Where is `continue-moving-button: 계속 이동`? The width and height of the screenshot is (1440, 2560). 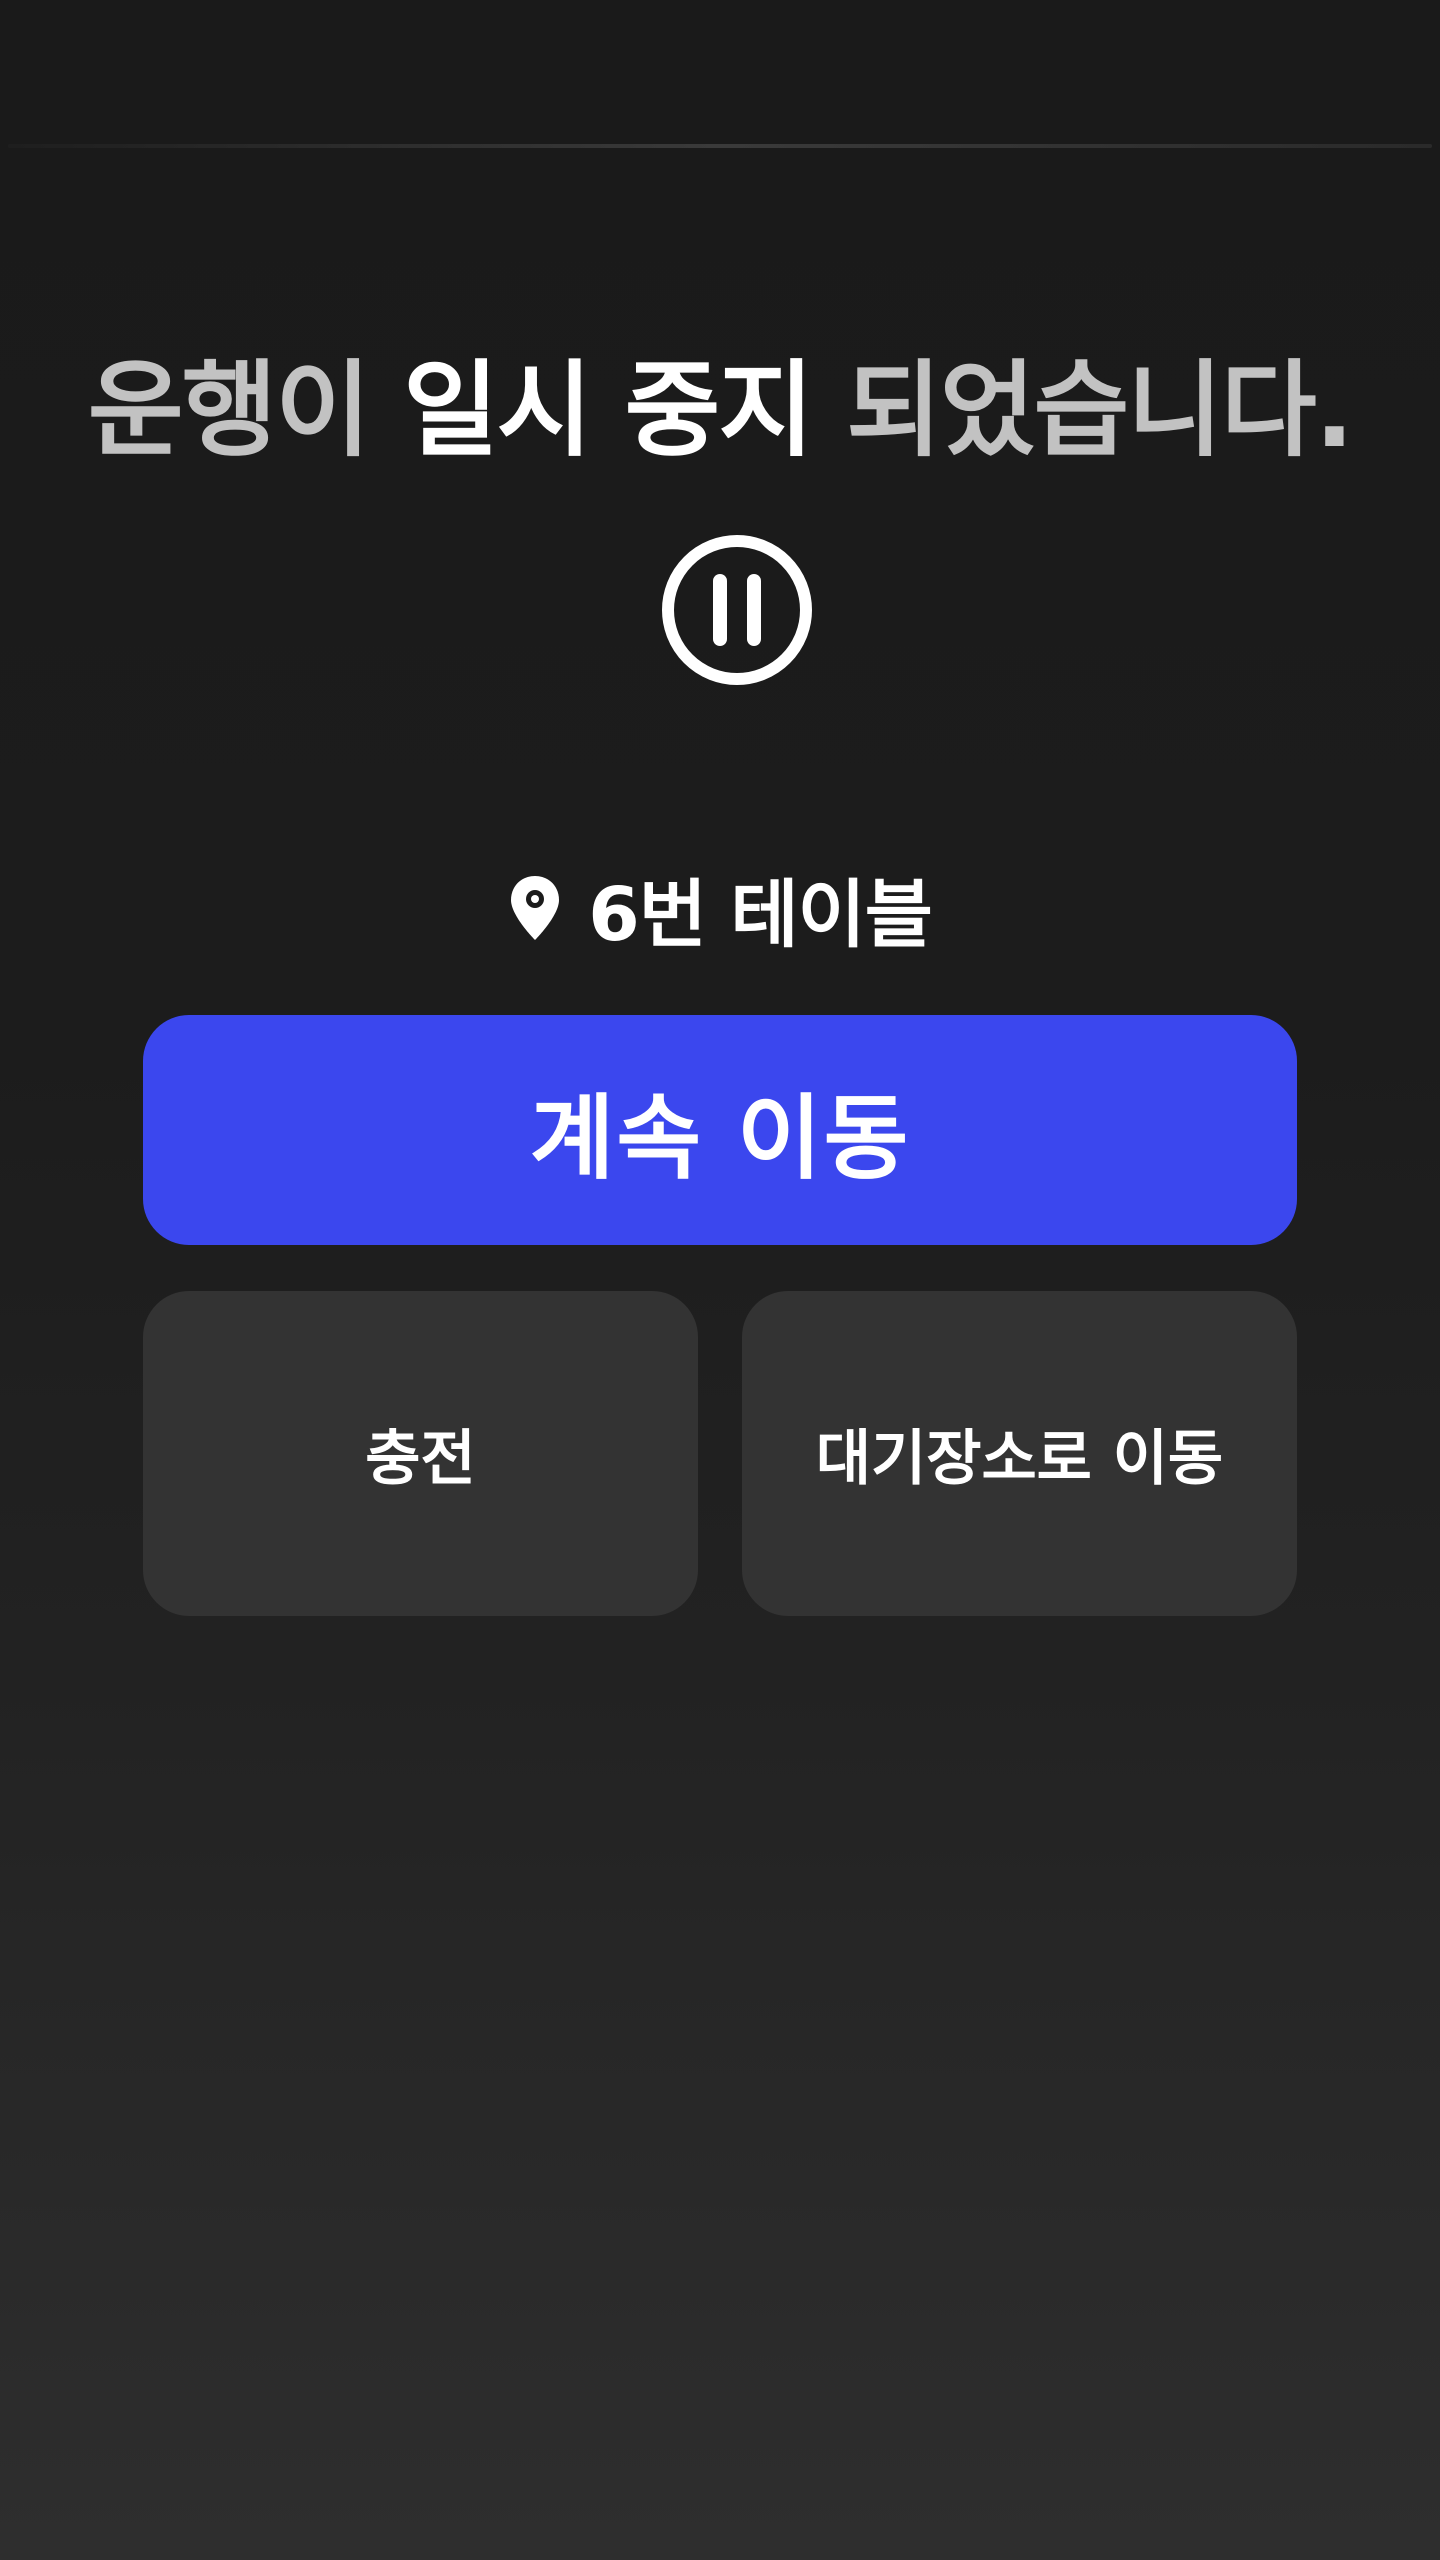 continue-moving-button: 계속 이동 is located at coordinates (720, 1130).